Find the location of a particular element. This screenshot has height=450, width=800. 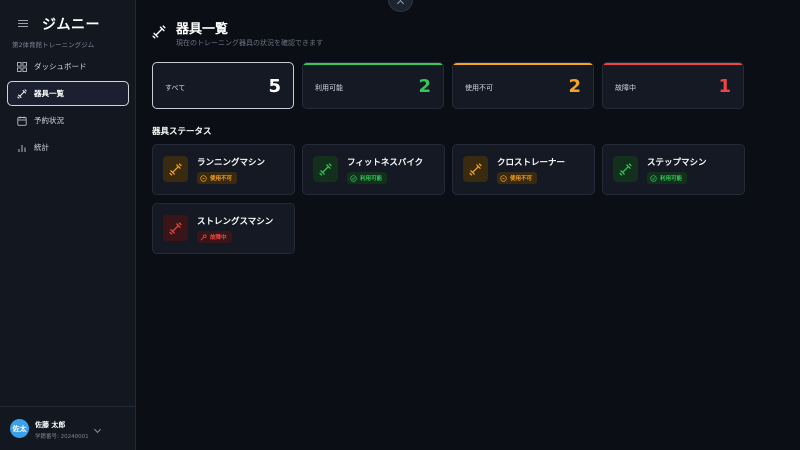

summary-card-all: すべて 5 is located at coordinates (223, 85).